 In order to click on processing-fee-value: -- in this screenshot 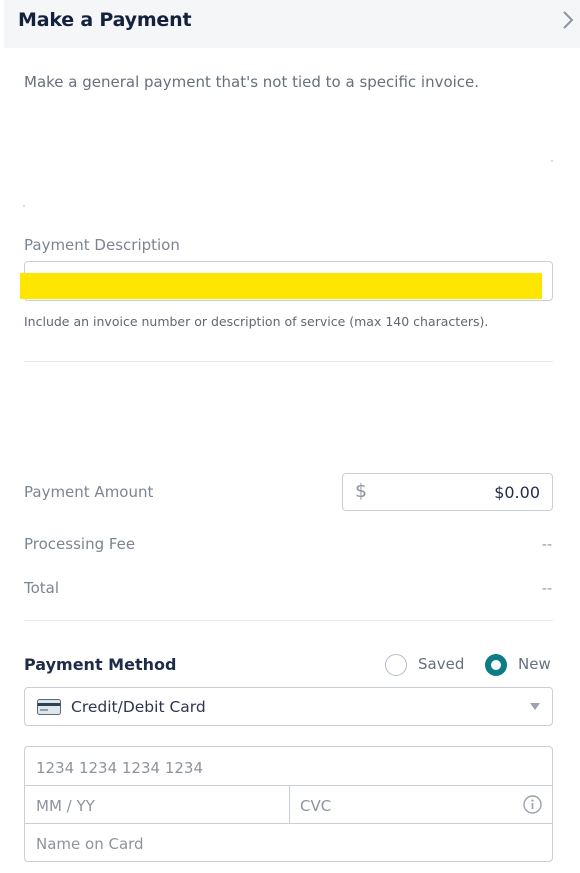, I will do `click(546, 545)`.